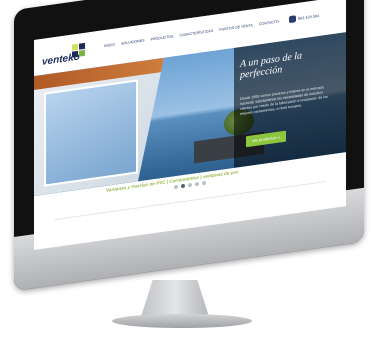 The width and height of the screenshot is (371, 338). Describe the element at coordinates (183, 186) in the screenshot. I see `slider-dot-active` at that location.